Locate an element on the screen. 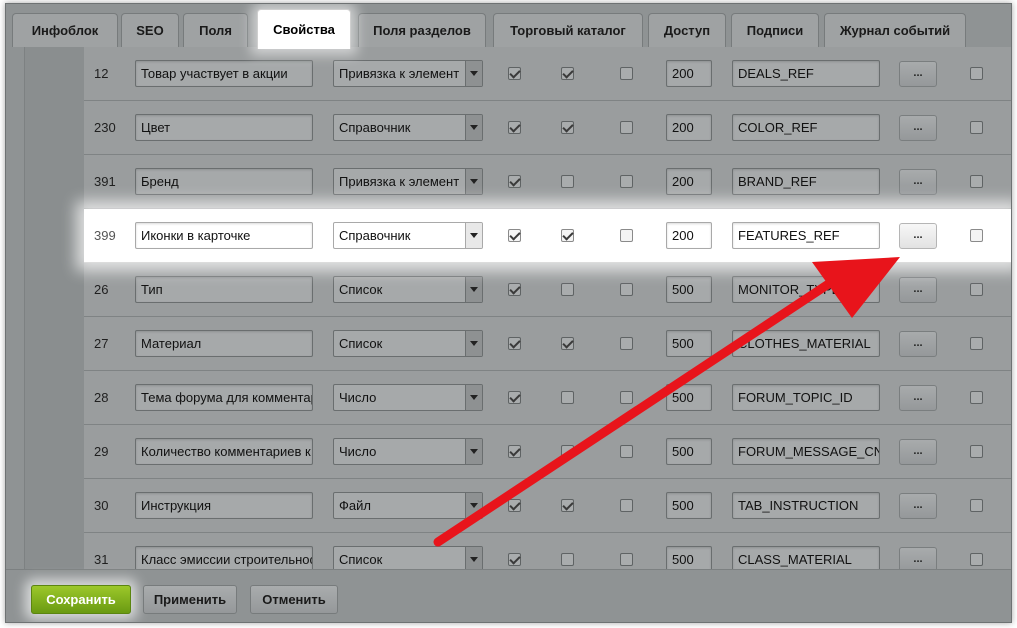 This screenshot has width=1017, height=628. code-input: CLOTHES_MATERIAL is located at coordinates (806, 343).